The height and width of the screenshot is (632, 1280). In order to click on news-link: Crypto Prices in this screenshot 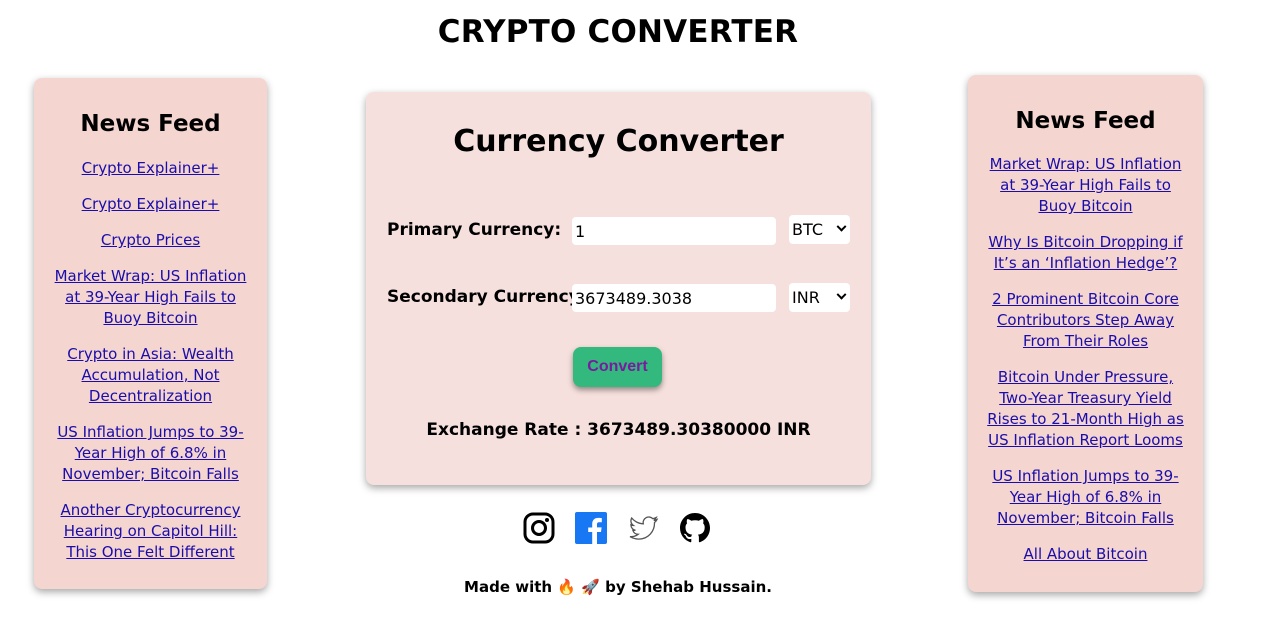, I will do `click(150, 240)`.